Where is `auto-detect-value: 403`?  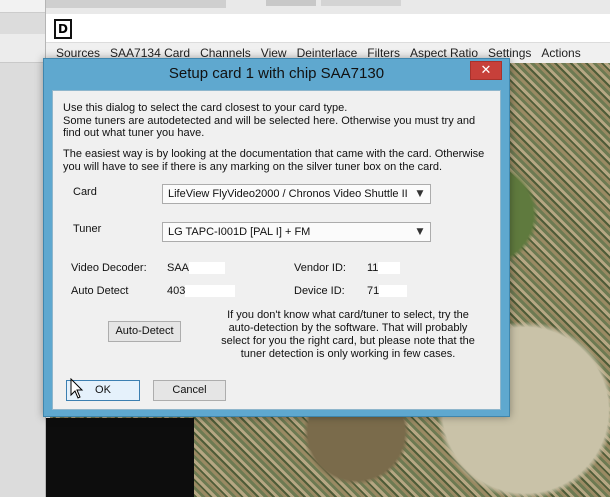 auto-detect-value: 403 is located at coordinates (201, 291).